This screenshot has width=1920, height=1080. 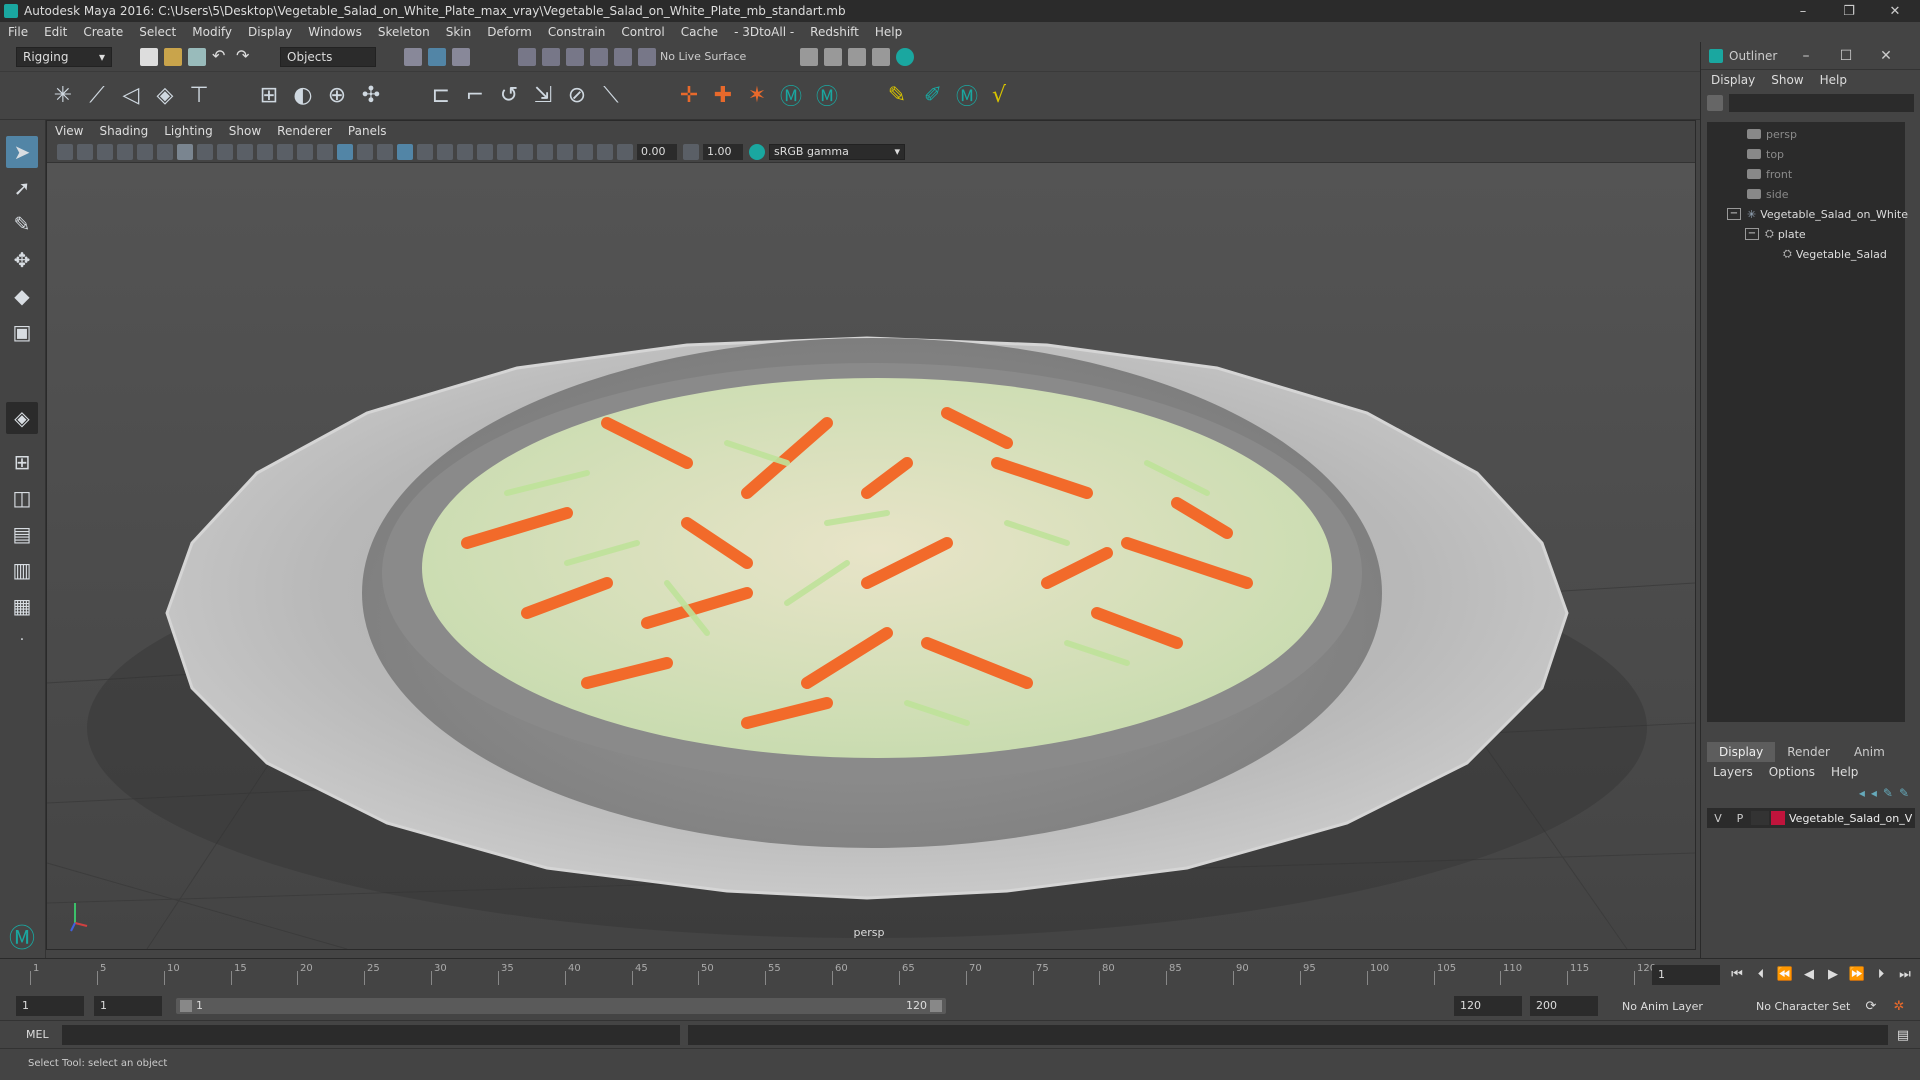 I want to click on menu-cache: Cache, so click(x=699, y=32).